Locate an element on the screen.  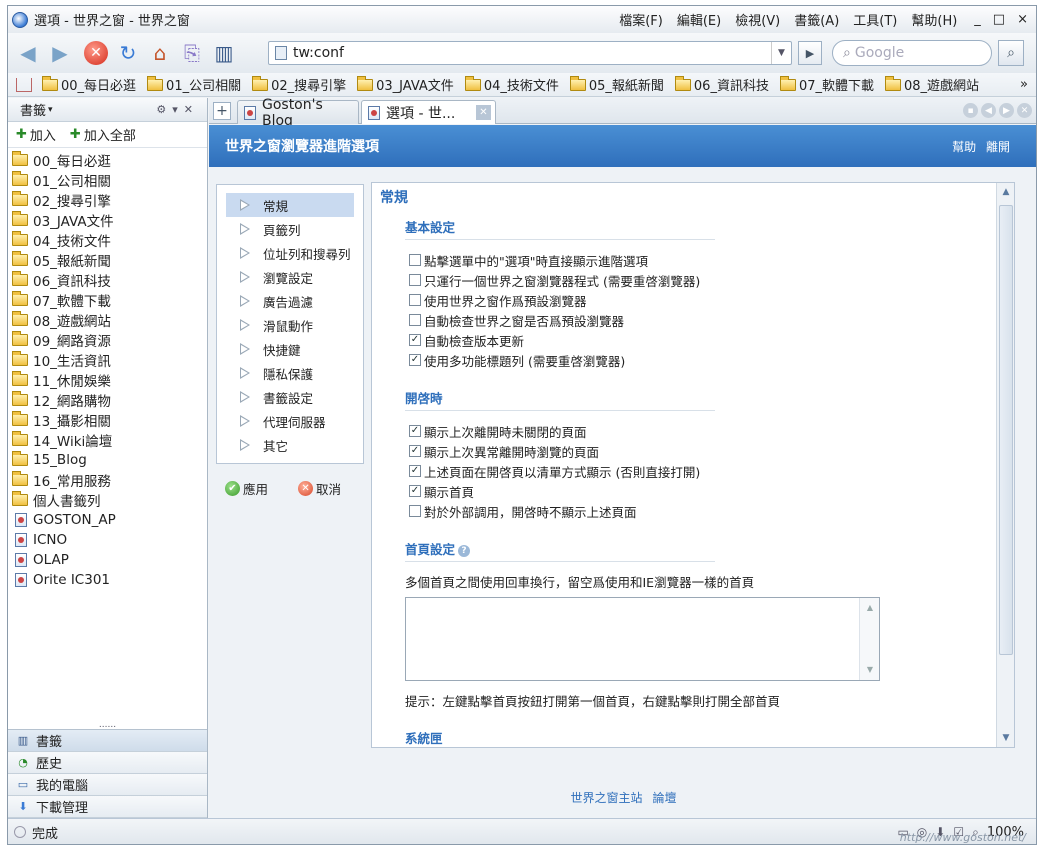
address-input: tw:conf is located at coordinates (318, 53).